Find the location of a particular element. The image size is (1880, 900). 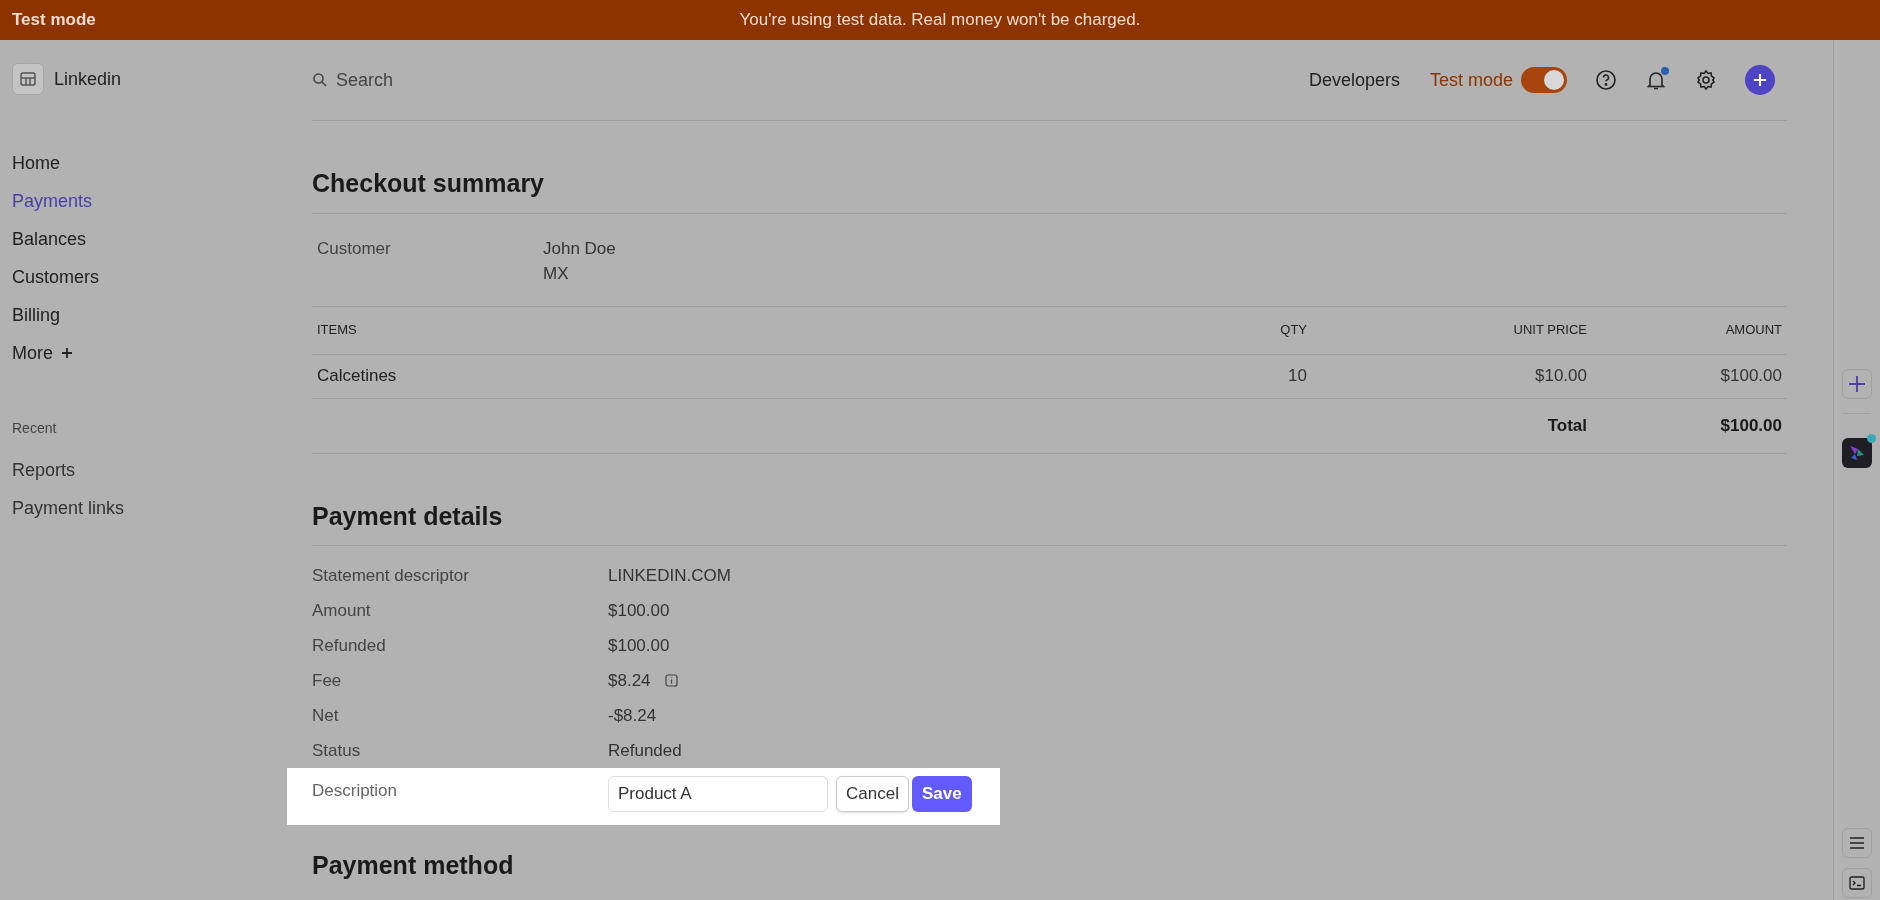

recent-heading: Recent is located at coordinates (35, 428).